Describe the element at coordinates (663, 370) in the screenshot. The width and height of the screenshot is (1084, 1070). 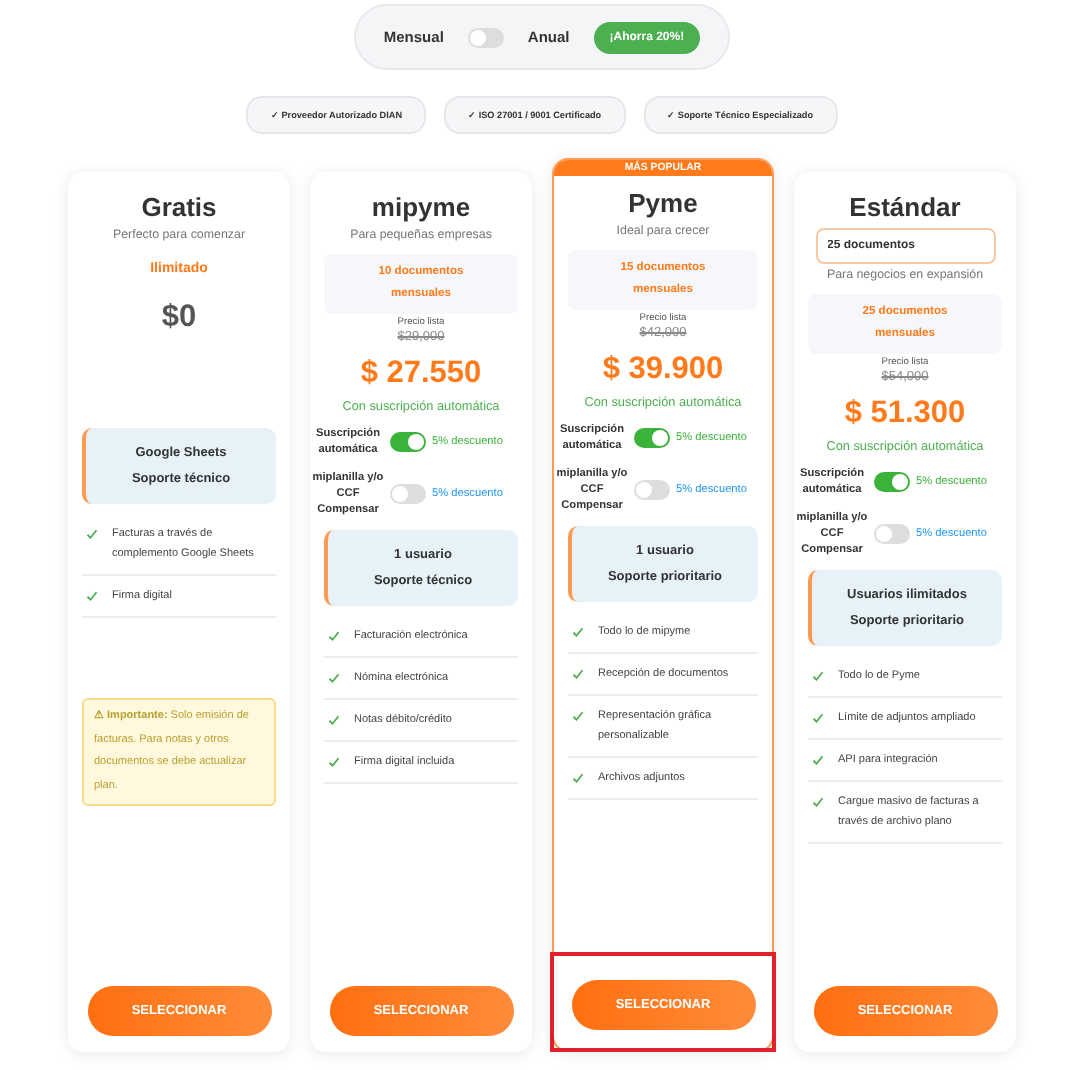
I see `plan-price: $ 39.900` at that location.